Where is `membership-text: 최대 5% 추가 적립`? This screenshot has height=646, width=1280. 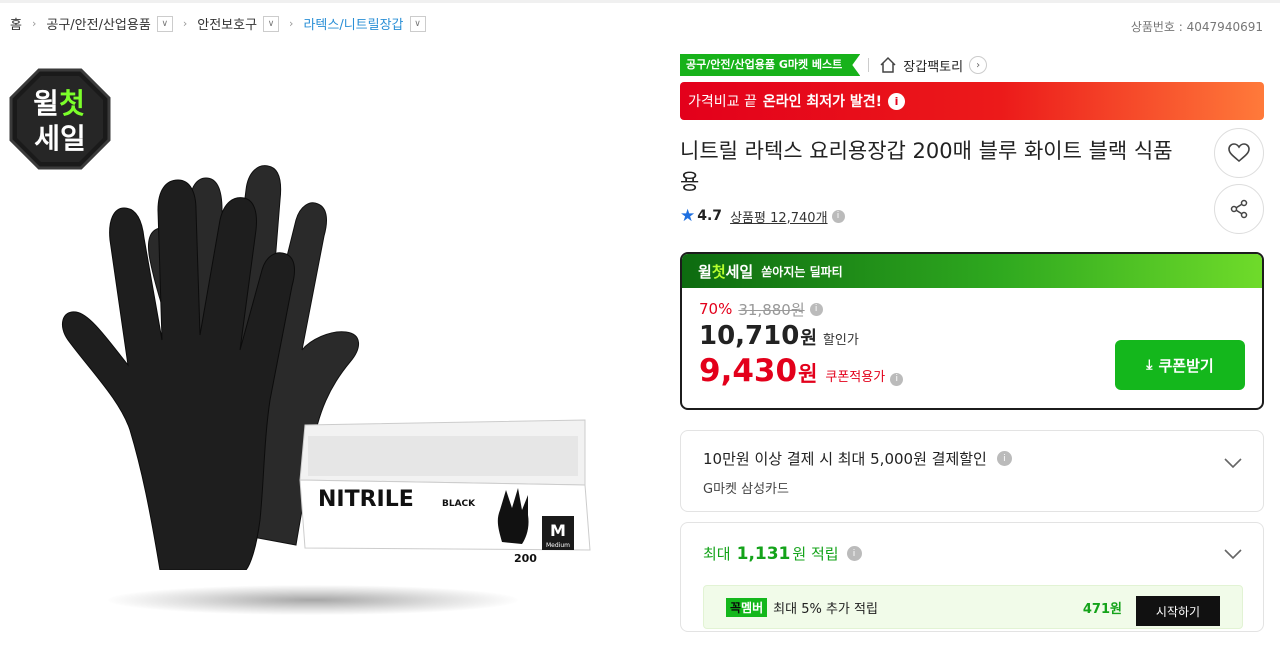
membership-text: 최대 5% 추가 적립 is located at coordinates (825, 609).